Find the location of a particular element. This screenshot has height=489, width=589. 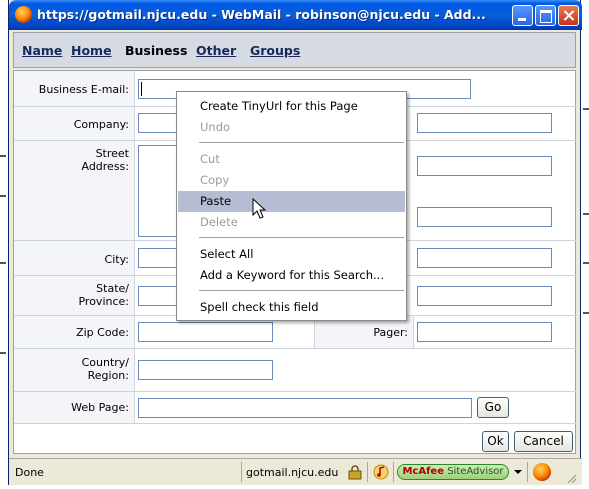

web-page-input is located at coordinates (305, 408).